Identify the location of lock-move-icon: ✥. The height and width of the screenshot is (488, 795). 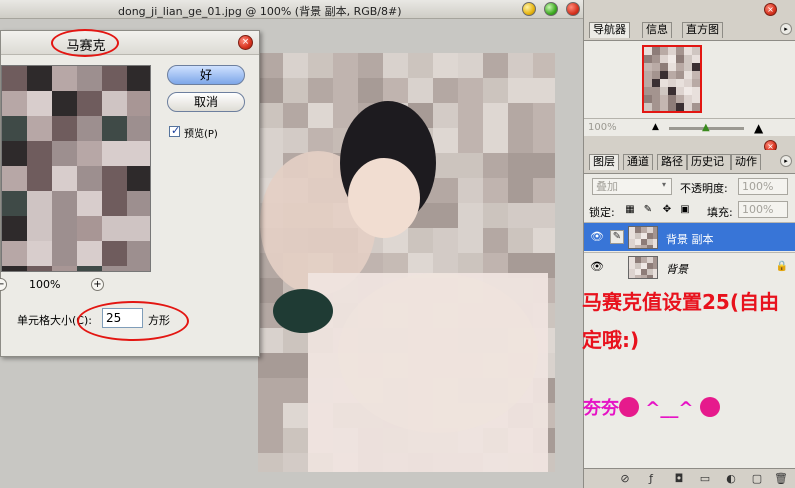
(667, 210).